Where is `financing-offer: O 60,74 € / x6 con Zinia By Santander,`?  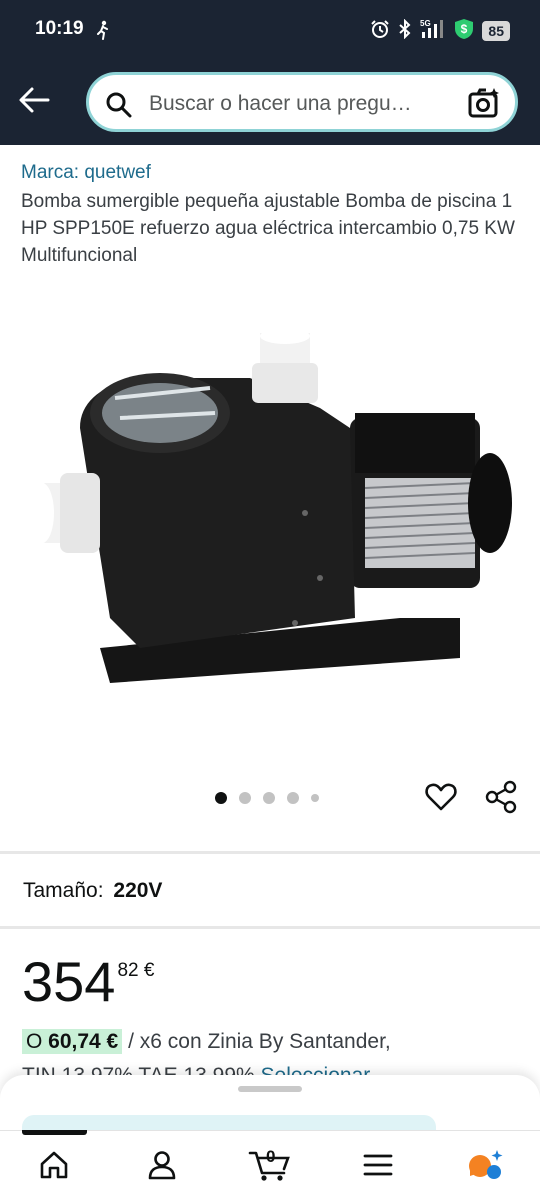 financing-offer: O 60,74 € / x6 con Zinia By Santander, is located at coordinates (206, 1041).